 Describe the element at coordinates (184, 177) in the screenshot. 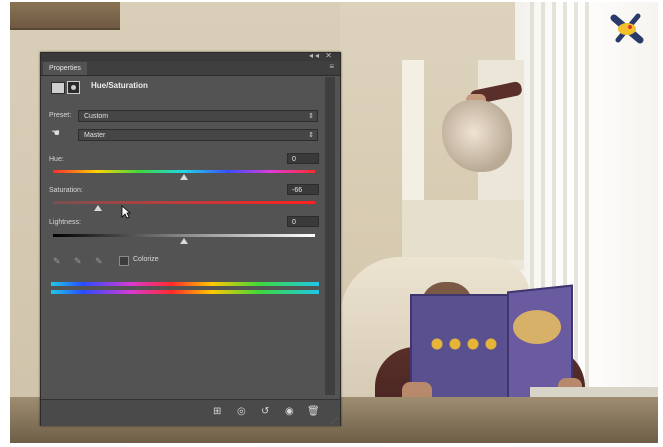

I see `hue-slider-thumb` at that location.